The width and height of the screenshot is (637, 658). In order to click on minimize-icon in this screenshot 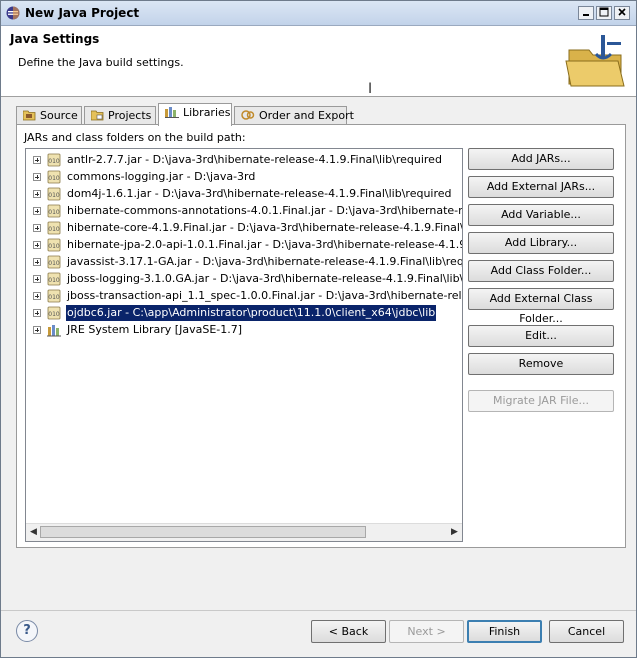, I will do `click(586, 15)`.